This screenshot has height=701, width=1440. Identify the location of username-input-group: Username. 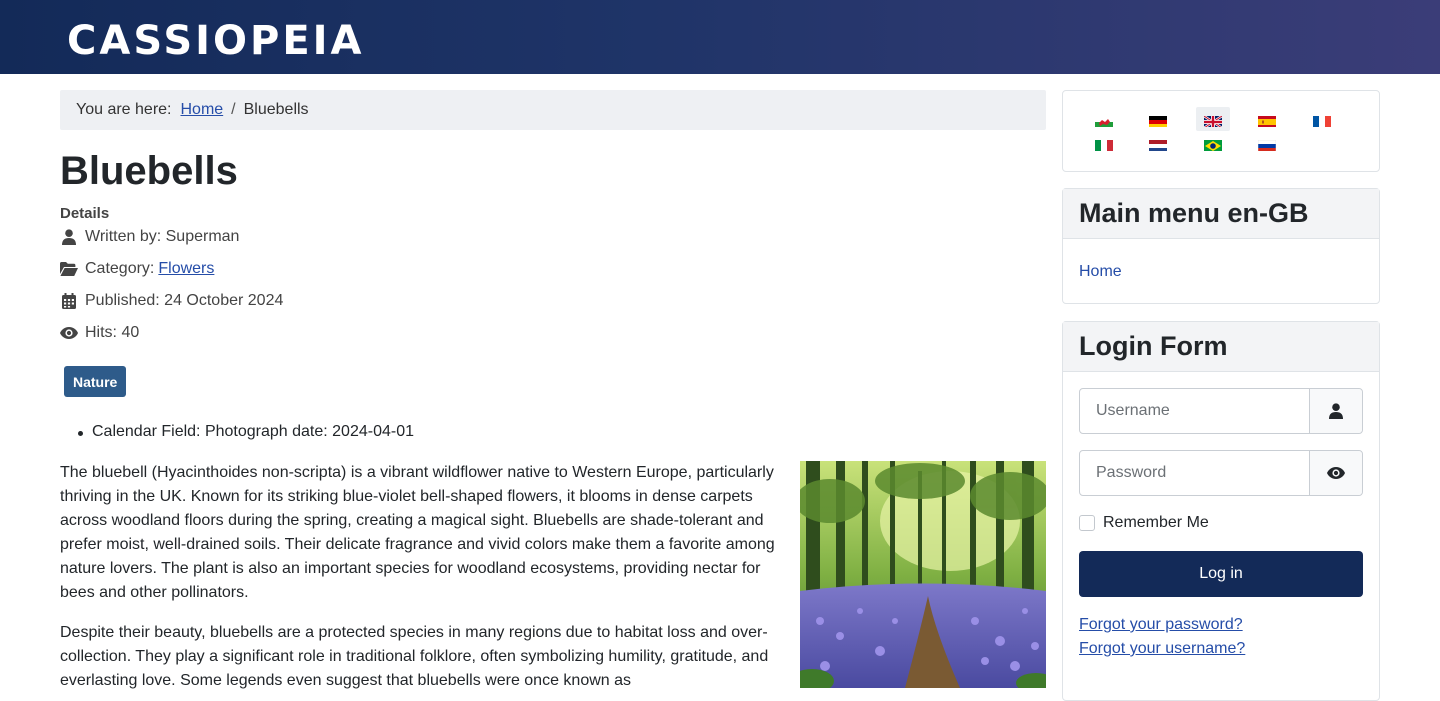
(1221, 411).